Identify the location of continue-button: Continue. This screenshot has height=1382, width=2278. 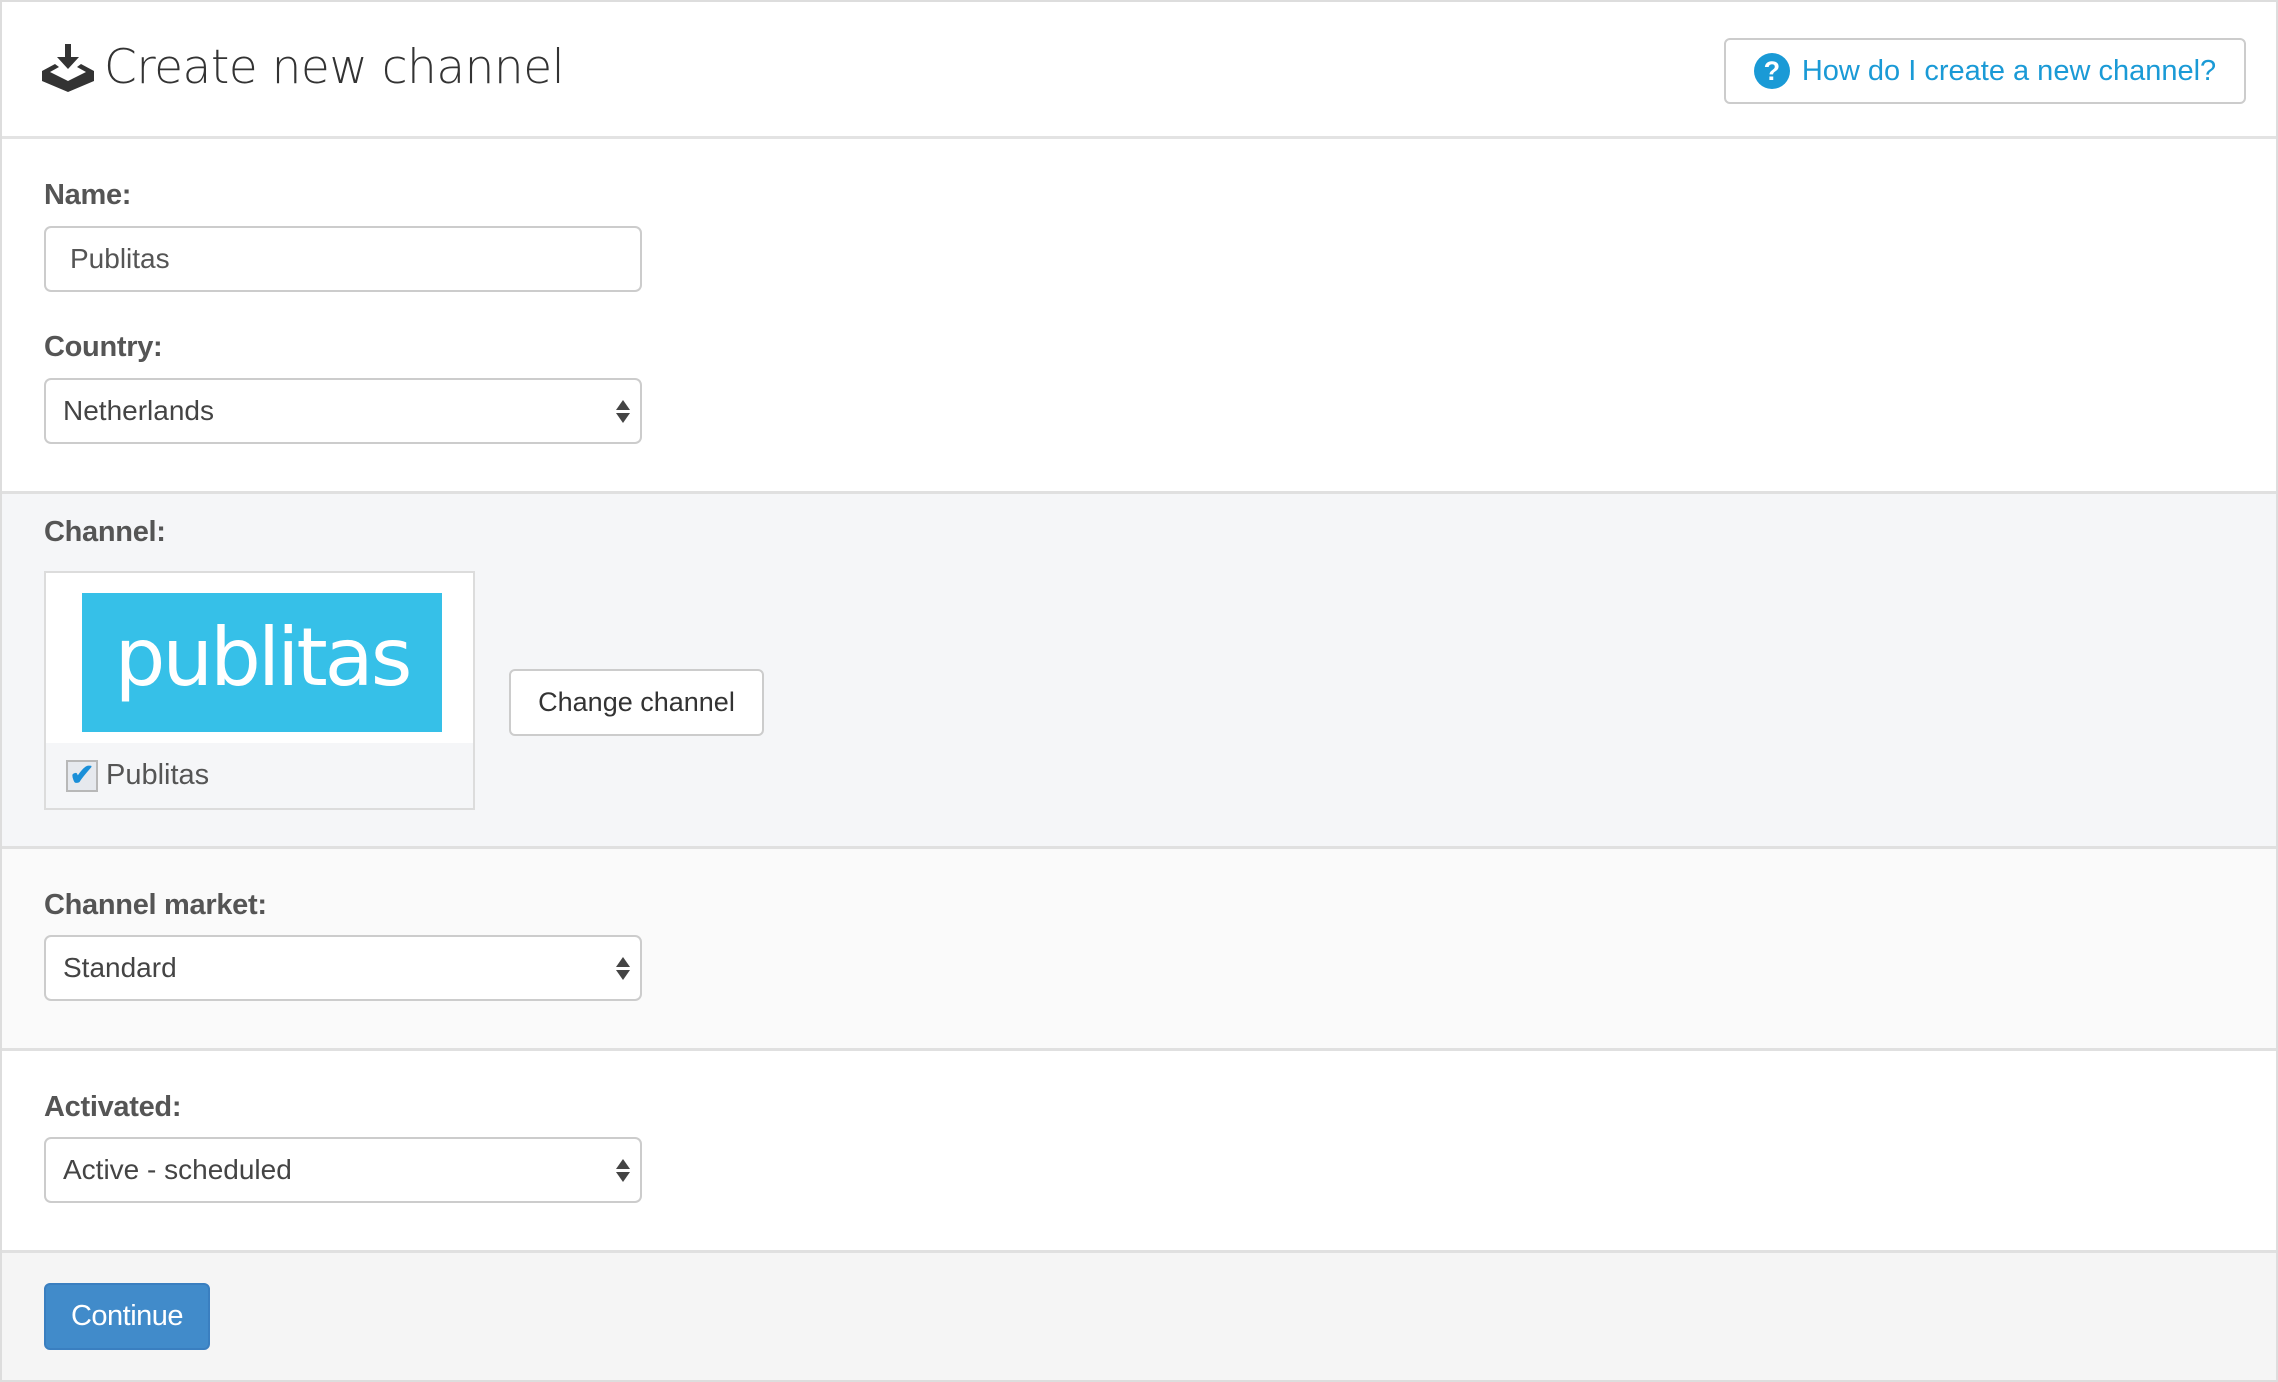
(127, 1316).